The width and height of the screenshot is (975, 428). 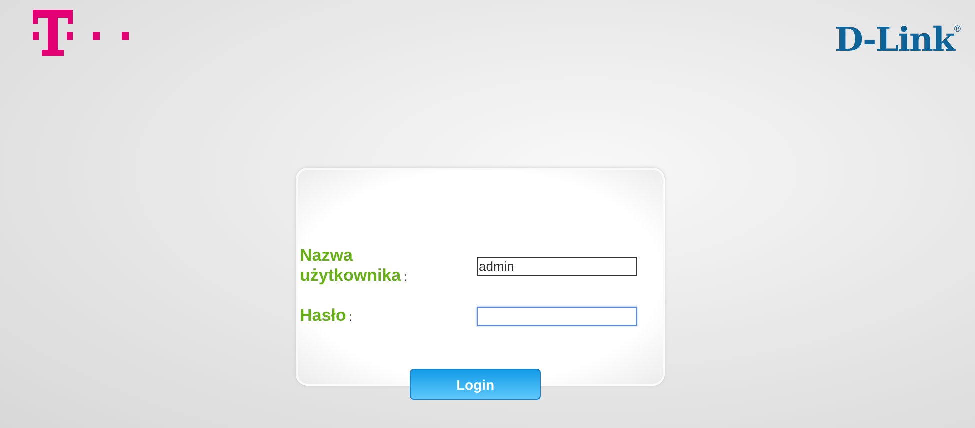 What do you see at coordinates (557, 266) in the screenshot?
I see `input-field: admin` at bounding box center [557, 266].